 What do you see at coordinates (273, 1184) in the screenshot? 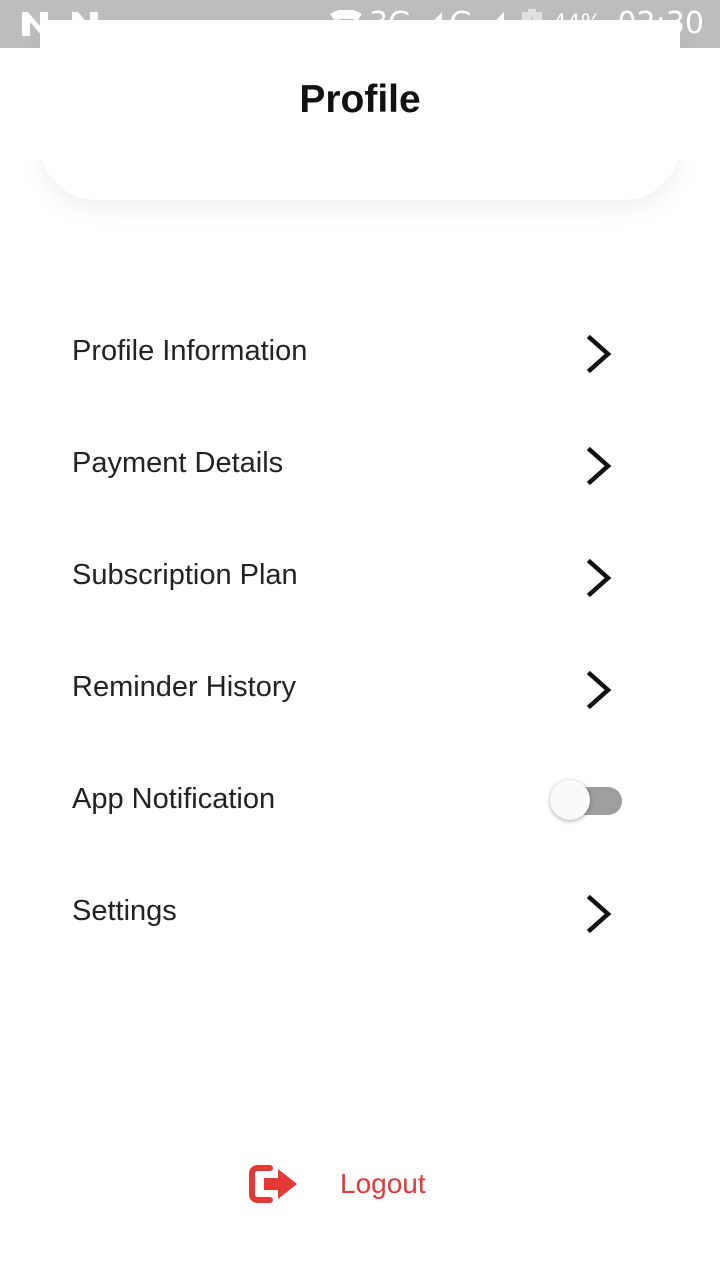
I see `logout-icon` at bounding box center [273, 1184].